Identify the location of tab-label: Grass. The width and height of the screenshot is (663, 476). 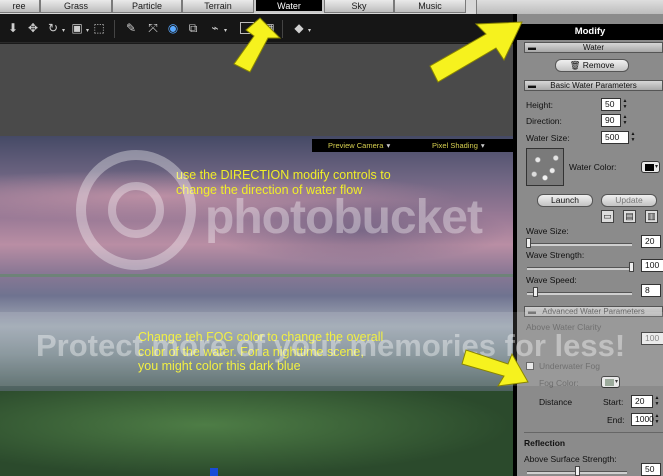
(75, 6).